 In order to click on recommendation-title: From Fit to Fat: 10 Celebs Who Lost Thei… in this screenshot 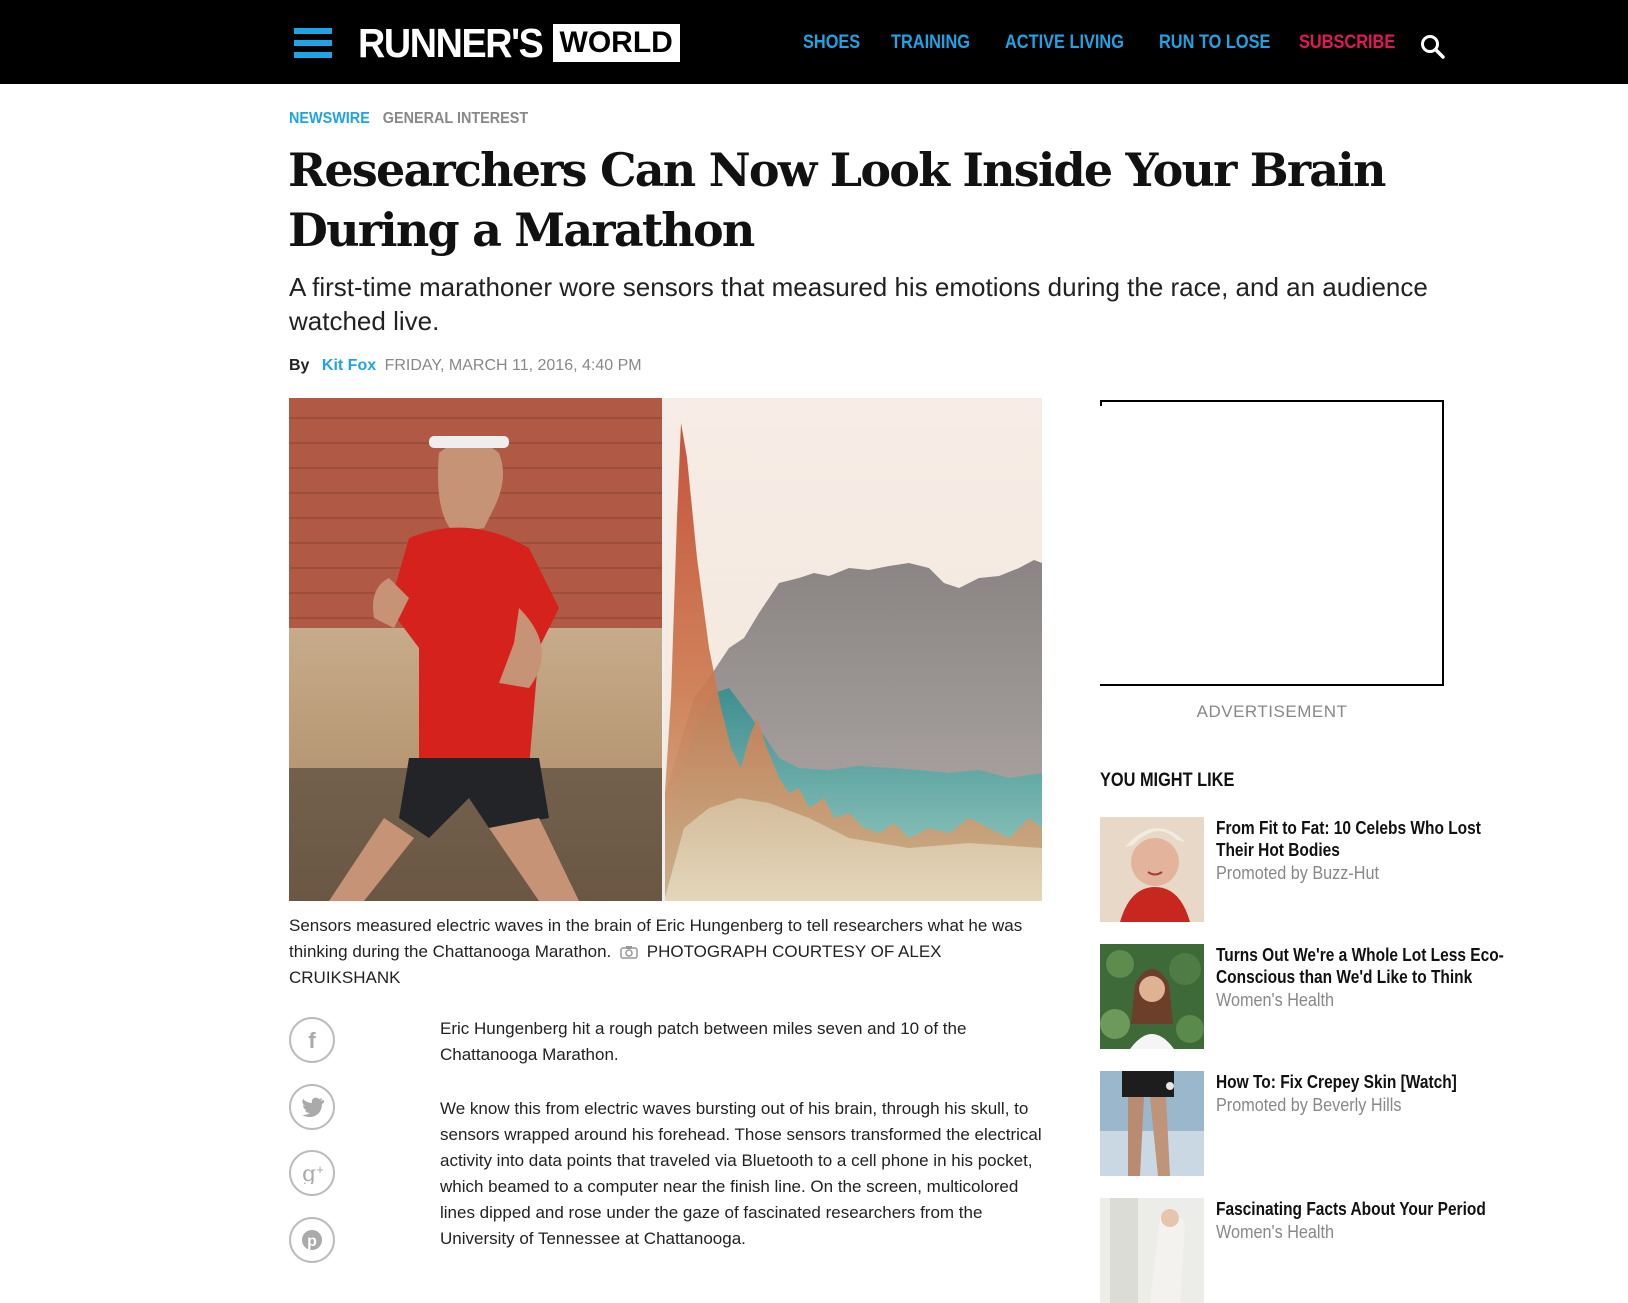, I will do `click(1348, 839)`.